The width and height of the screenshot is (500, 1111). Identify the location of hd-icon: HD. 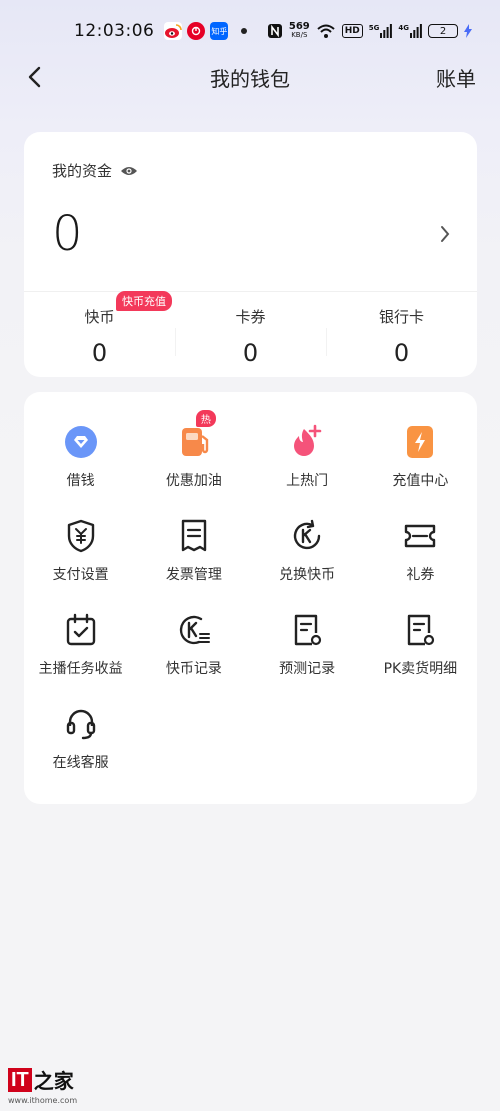
(352, 31).